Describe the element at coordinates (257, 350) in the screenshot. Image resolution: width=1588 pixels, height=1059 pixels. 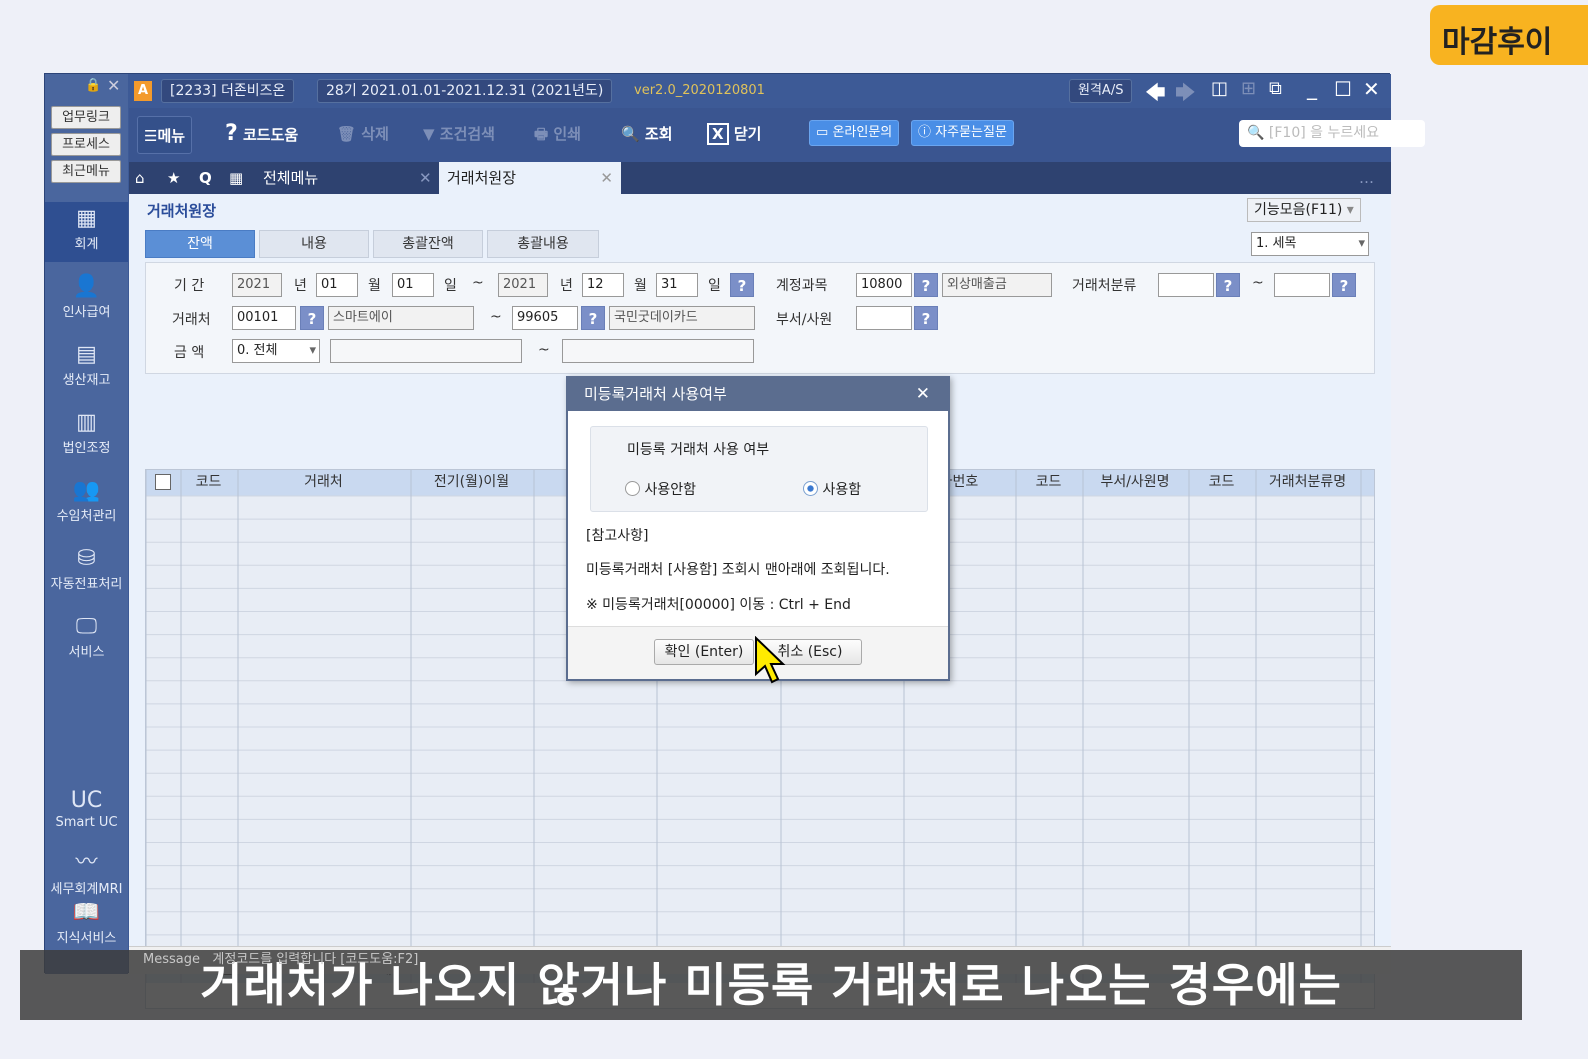
I see `amount-select-value: 0. 전체` at that location.